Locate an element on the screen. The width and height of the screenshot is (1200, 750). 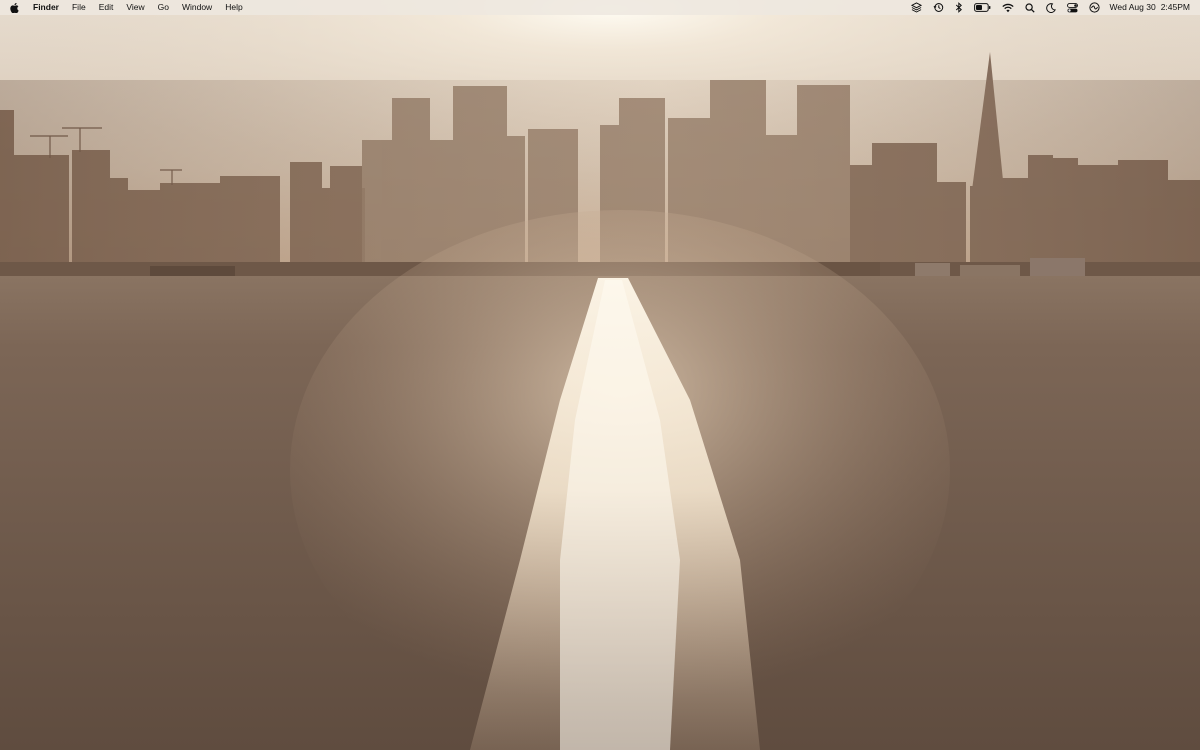
menu-window: Window is located at coordinates (197, 7).